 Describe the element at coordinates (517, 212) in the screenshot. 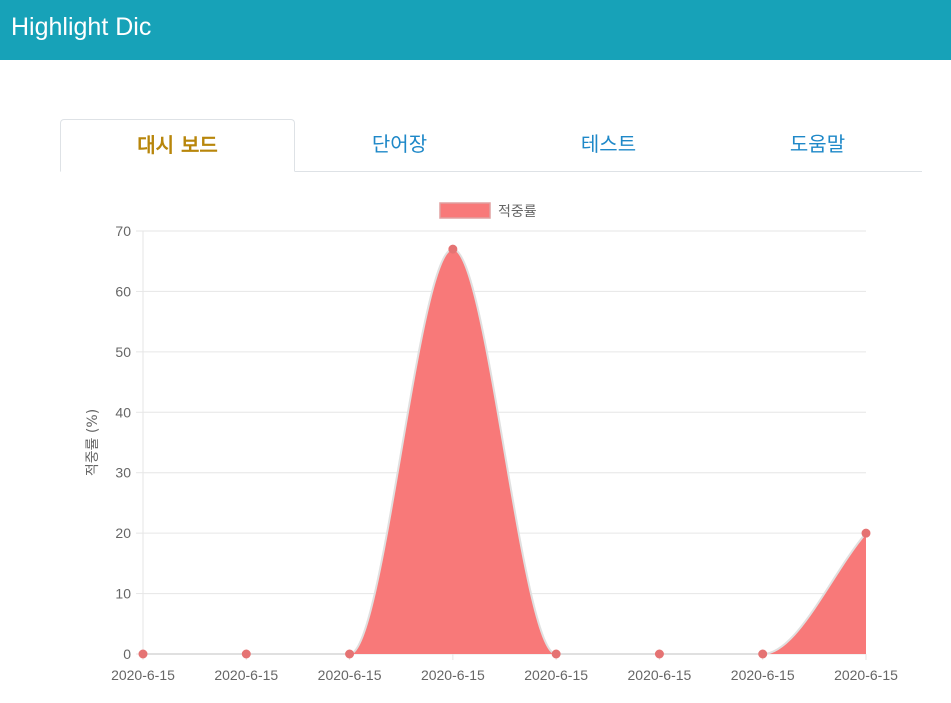

I see `legend-label: 적중률` at that location.